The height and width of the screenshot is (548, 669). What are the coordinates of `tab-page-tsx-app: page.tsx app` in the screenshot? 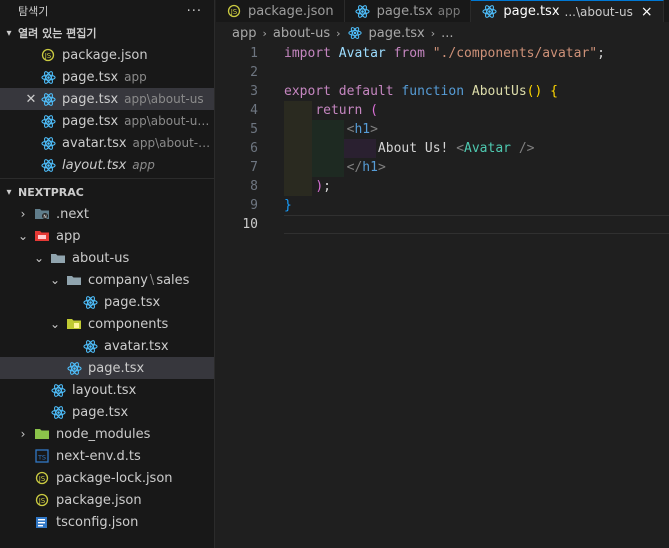 It's located at (408, 11).